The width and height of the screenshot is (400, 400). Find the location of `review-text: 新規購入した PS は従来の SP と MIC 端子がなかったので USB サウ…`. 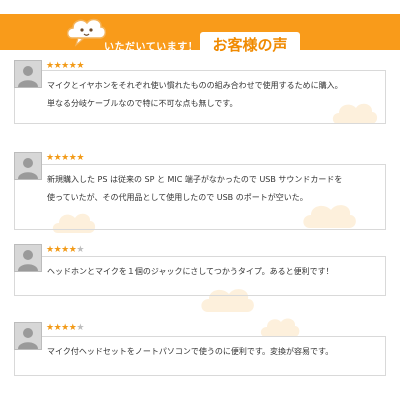

review-text: 新規購入した PS は従来の SP と MIC 端子がなかったので USB サウ… is located at coordinates (195, 179).